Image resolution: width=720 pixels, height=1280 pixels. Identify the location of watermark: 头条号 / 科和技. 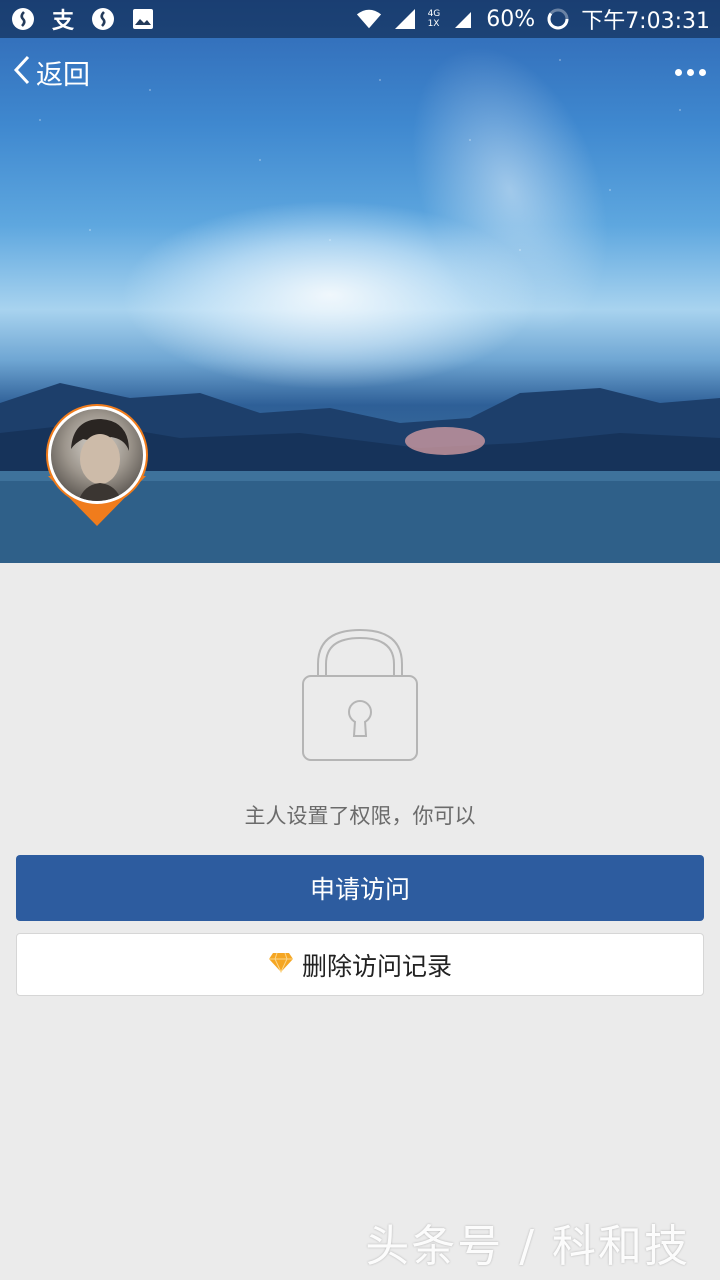
(527, 1246).